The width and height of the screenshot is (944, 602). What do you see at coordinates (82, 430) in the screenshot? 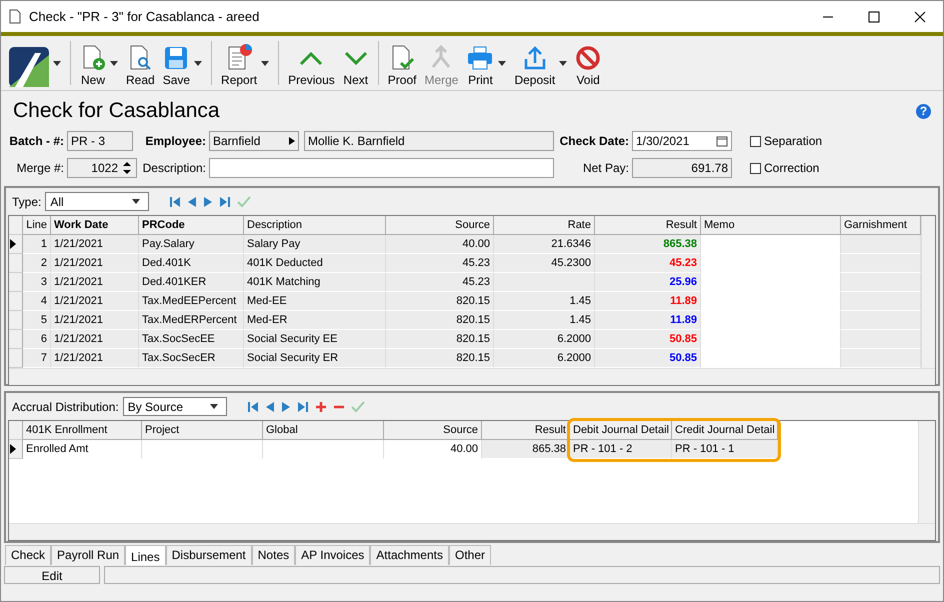
I see `column-header: 401K Enrollment` at bounding box center [82, 430].